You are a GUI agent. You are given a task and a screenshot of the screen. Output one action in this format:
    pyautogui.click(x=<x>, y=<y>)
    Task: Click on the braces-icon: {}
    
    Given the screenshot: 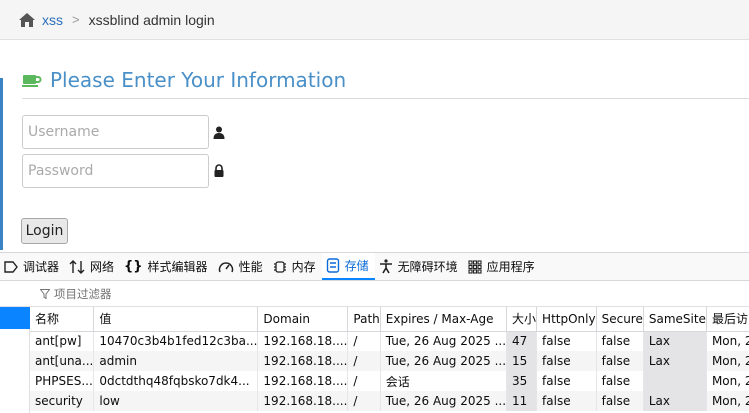 What is the action you would take?
    pyautogui.click(x=133, y=266)
    